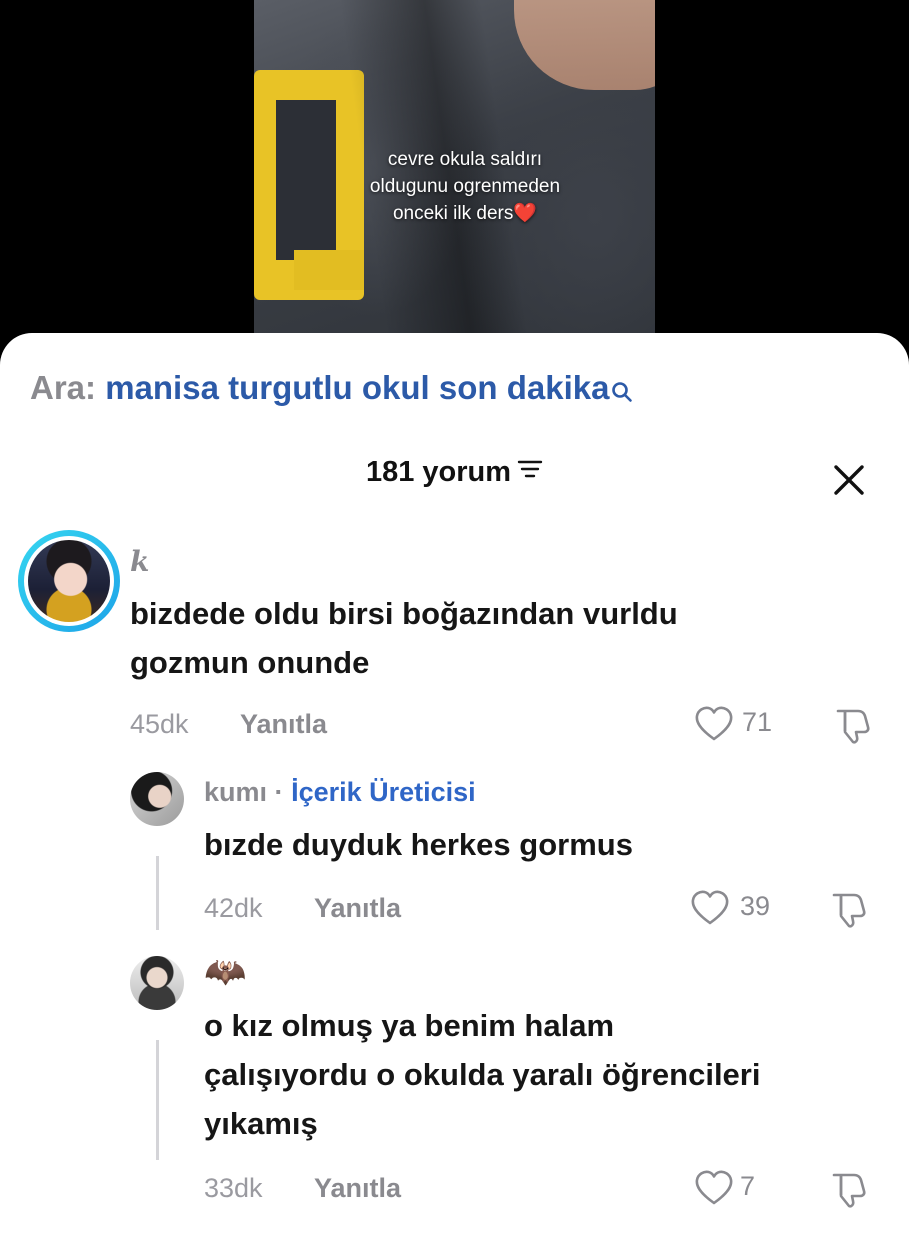  I want to click on search-prefix: Ara:, so click(63, 387).